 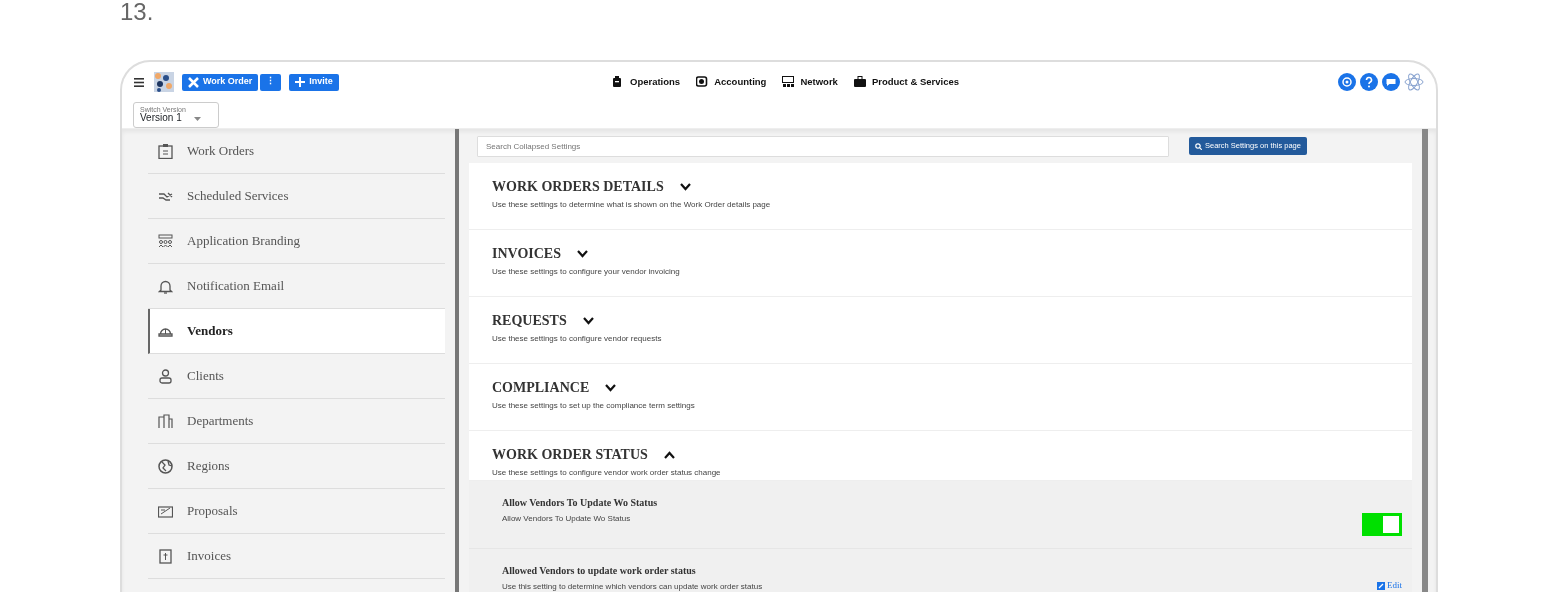 What do you see at coordinates (165, 241) in the screenshot?
I see `people-icon` at bounding box center [165, 241].